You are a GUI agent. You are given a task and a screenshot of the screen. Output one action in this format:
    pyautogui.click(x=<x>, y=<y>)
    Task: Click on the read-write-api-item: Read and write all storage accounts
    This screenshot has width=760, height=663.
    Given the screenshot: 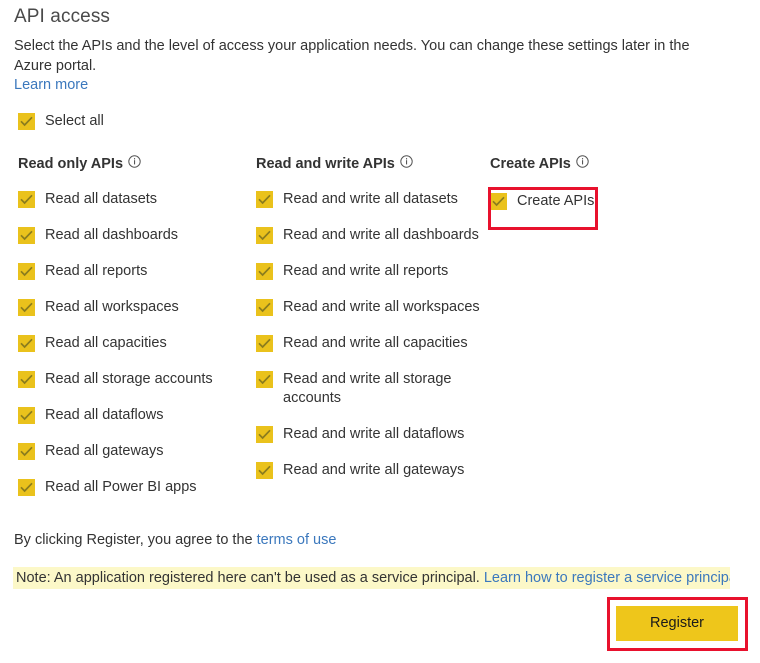 What is the action you would take?
    pyautogui.click(x=368, y=389)
    